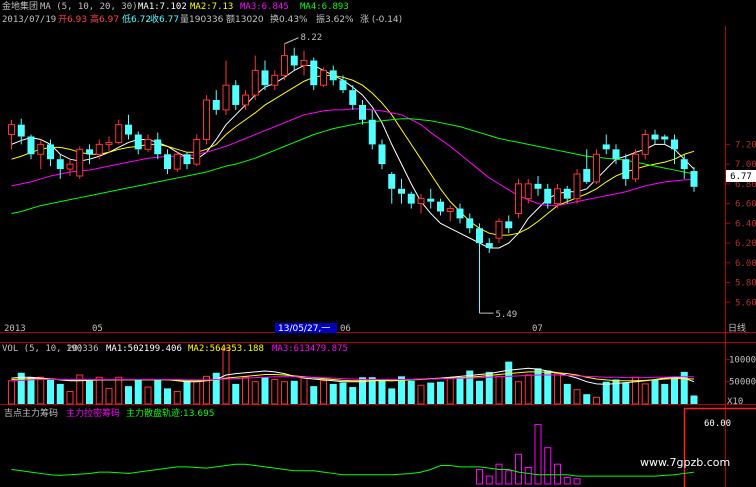  Describe the element at coordinates (245, 19) in the screenshot. I see `amount: 额13020` at that location.